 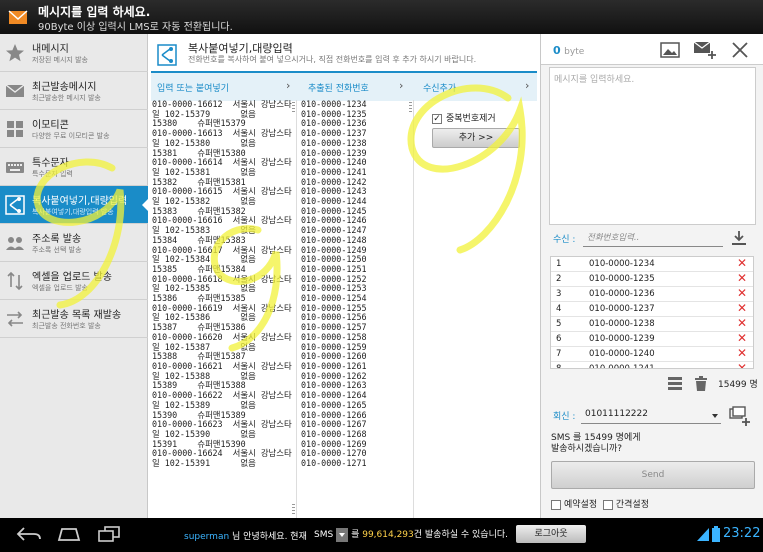 What do you see at coordinates (338, 87) in the screenshot?
I see `step-extracted: 추출된 전화번호` at bounding box center [338, 87].